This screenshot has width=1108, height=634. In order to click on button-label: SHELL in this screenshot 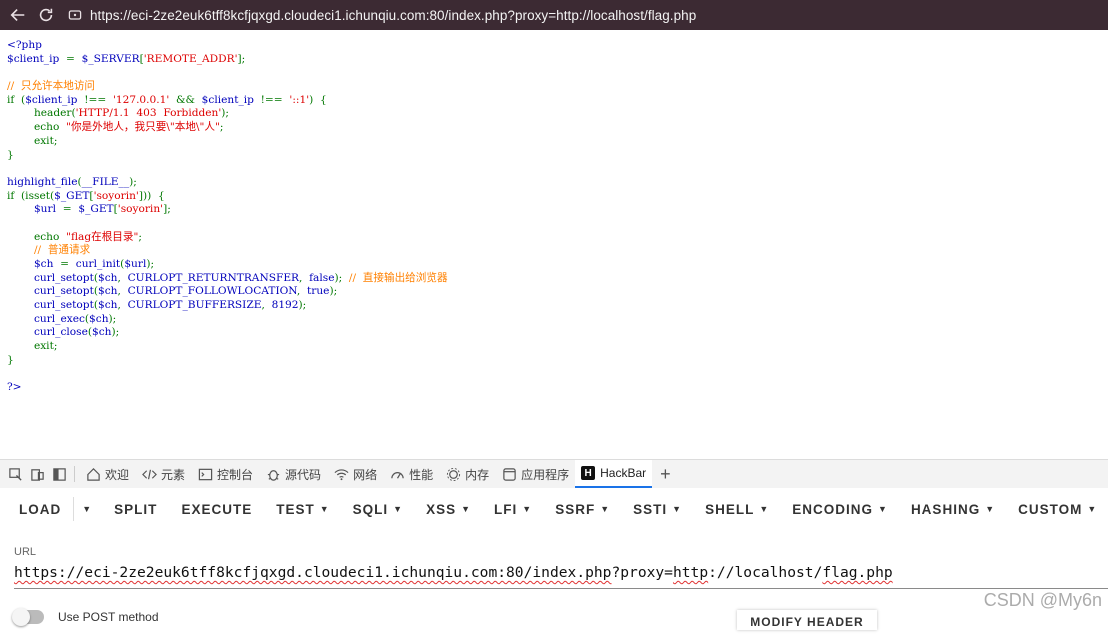, I will do `click(730, 509)`.